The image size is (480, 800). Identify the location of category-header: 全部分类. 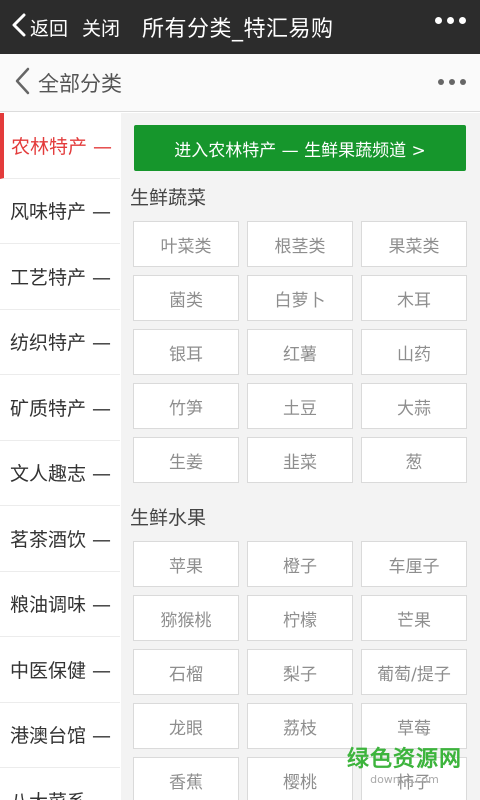
(240, 83).